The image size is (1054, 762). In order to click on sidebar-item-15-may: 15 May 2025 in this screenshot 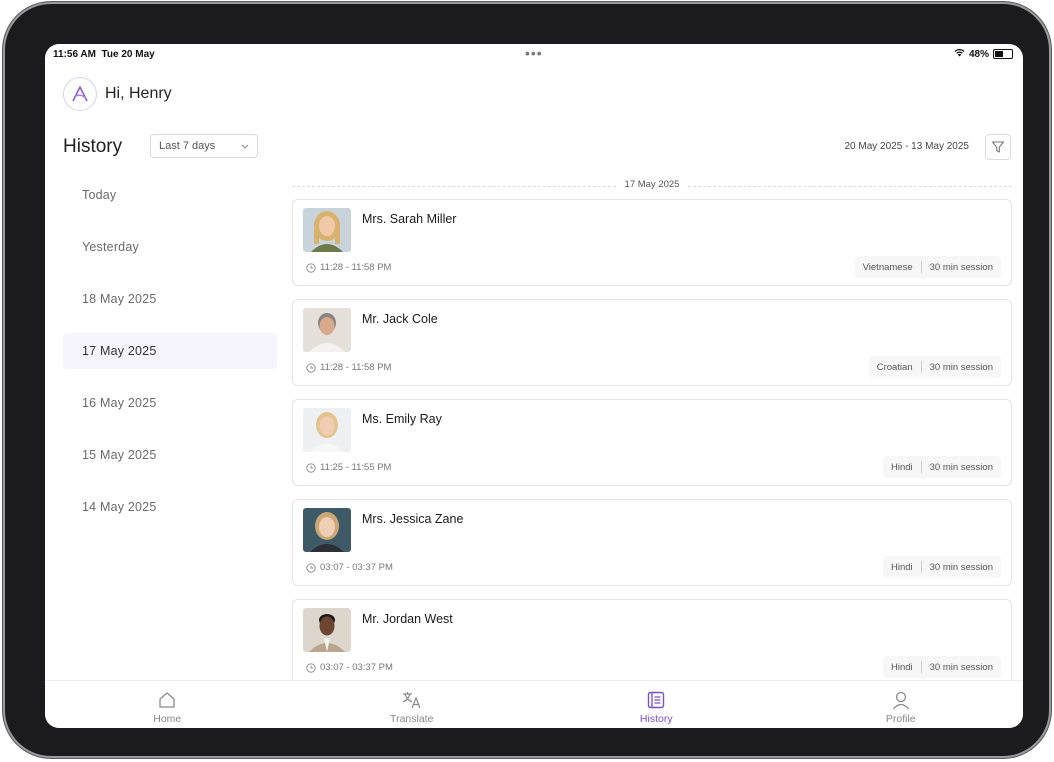, I will do `click(170, 455)`.